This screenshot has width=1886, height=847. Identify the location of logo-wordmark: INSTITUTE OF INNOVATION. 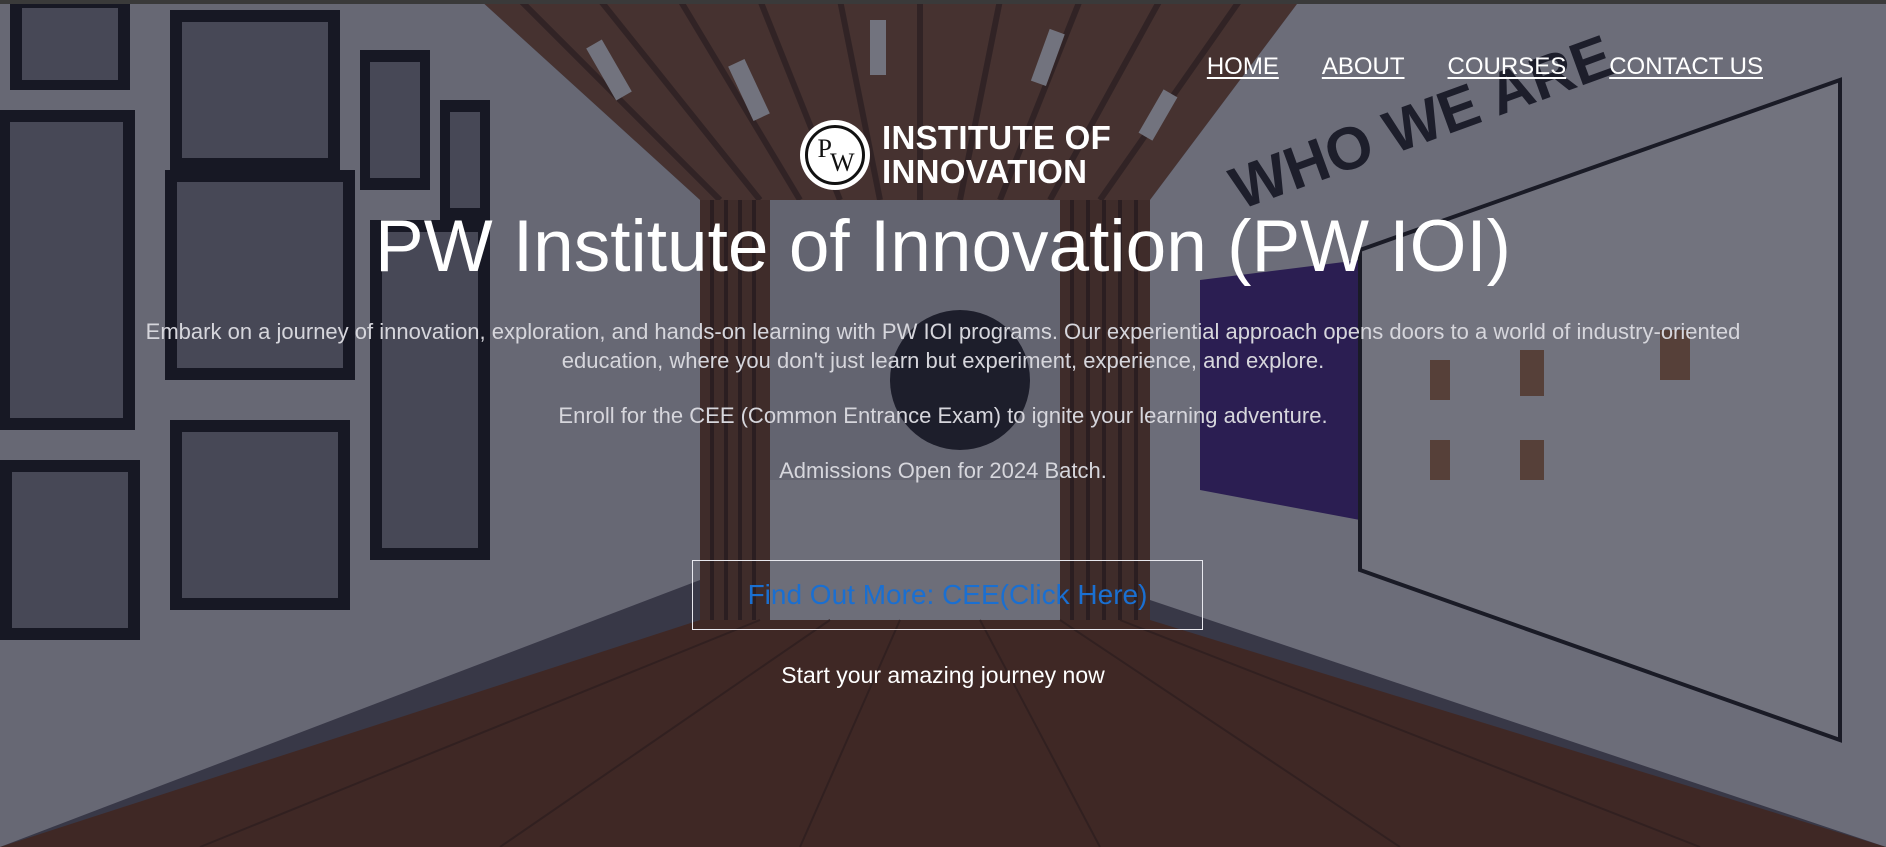
(996, 155).